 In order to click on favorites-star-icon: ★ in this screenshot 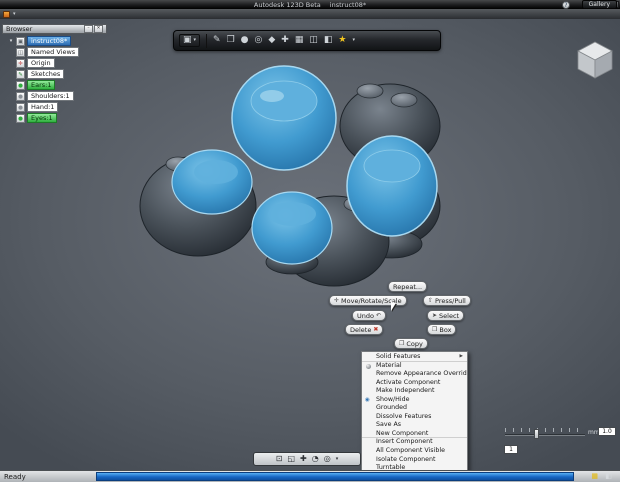, I will do `click(342, 40)`.